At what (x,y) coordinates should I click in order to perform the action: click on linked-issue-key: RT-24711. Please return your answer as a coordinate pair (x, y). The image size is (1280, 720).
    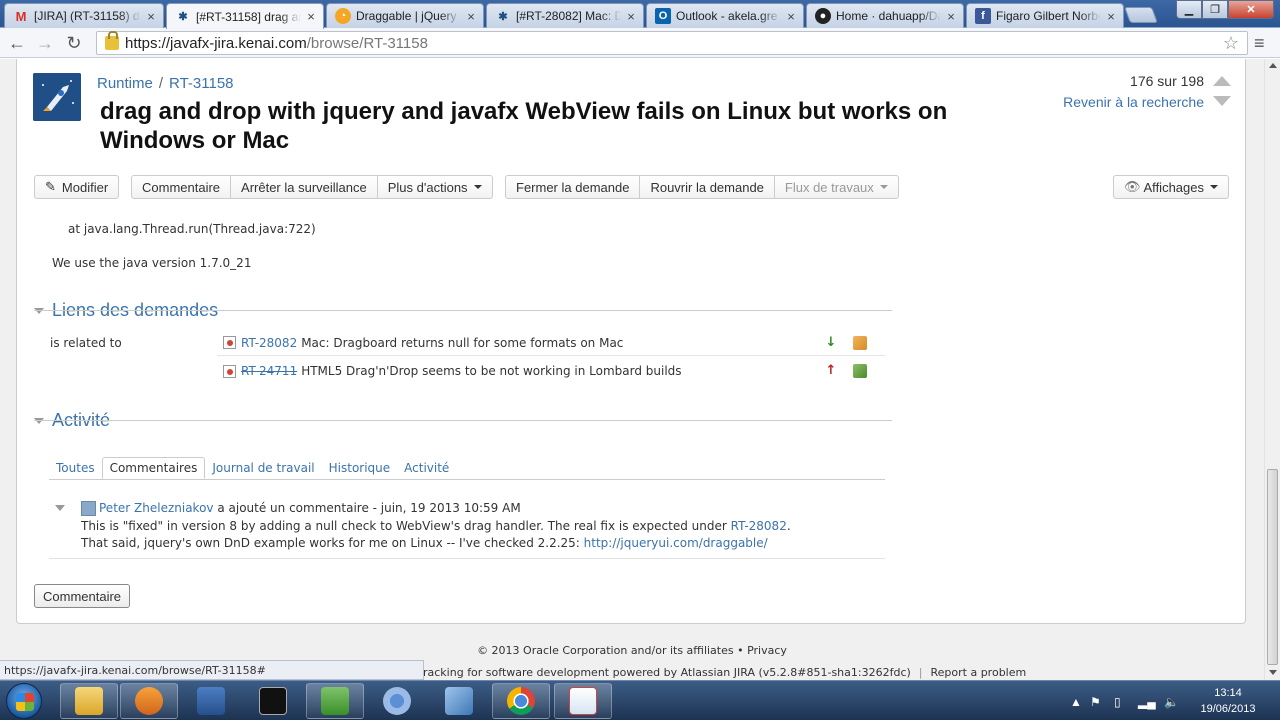
    Looking at the image, I should click on (269, 371).